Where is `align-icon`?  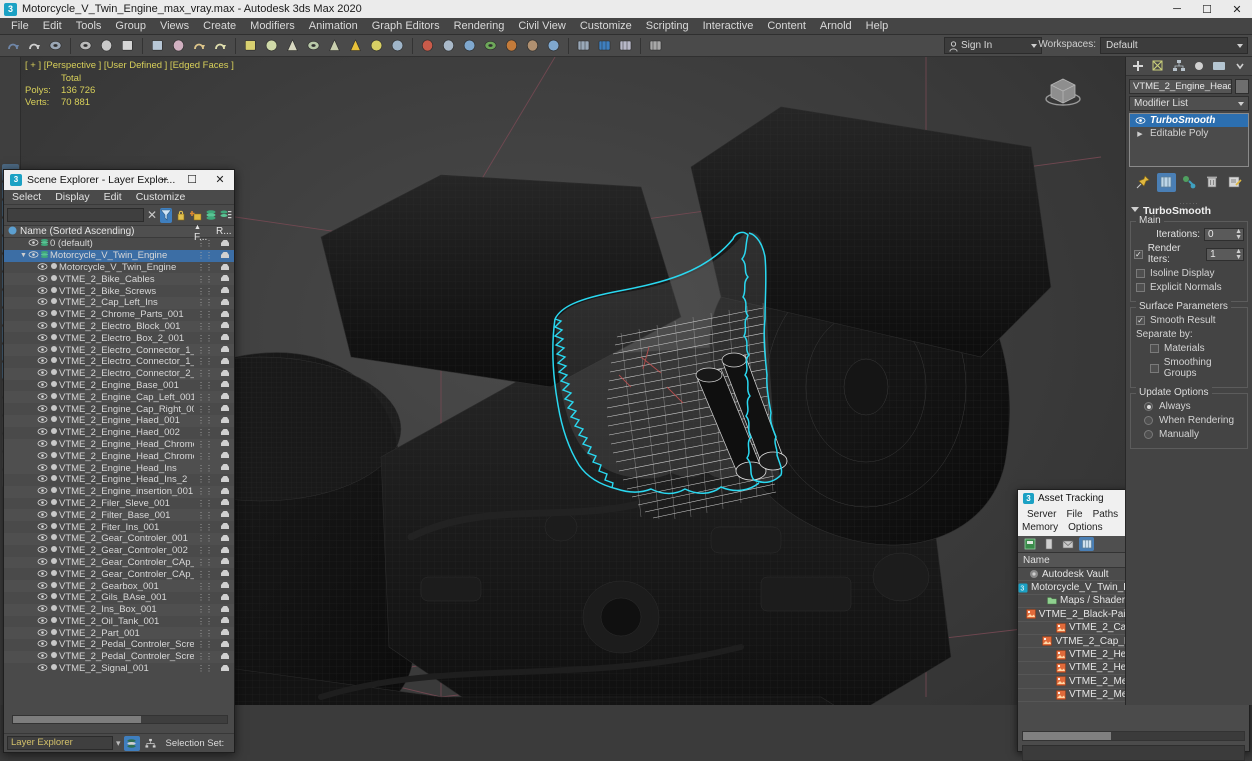 align-icon is located at coordinates (220, 45).